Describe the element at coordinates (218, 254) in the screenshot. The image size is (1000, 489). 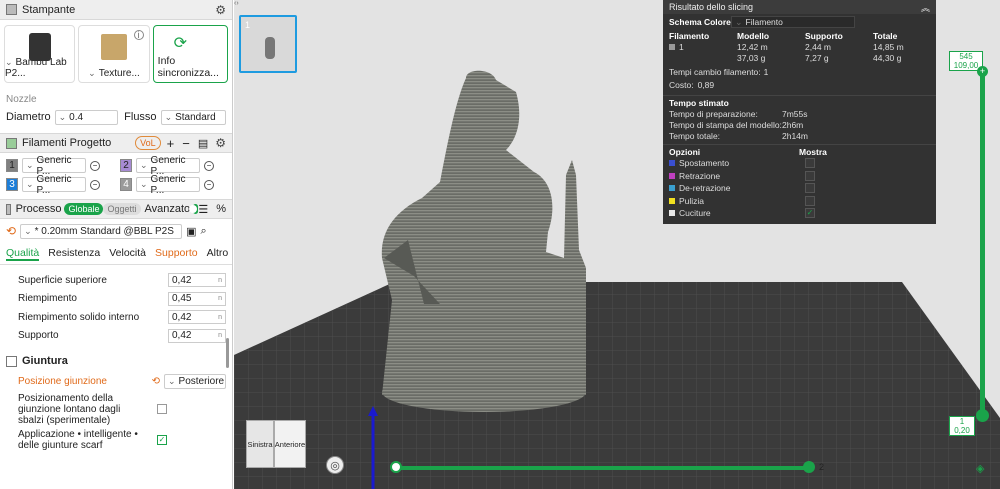
I see `tab-other: Altro` at that location.